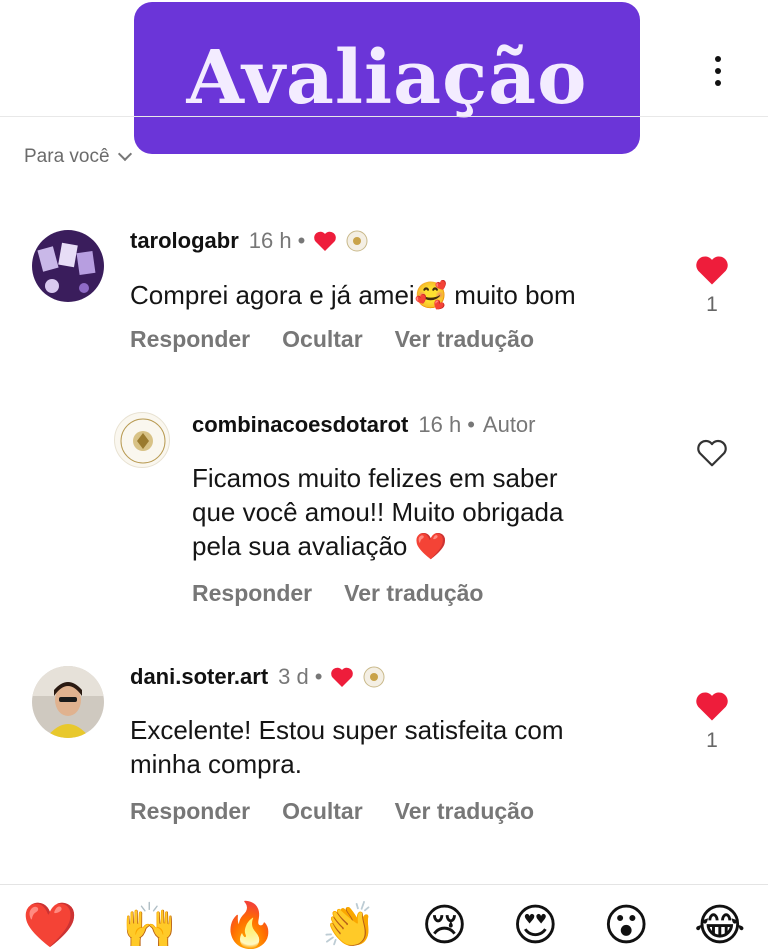 The image size is (768, 949). Describe the element at coordinates (535, 922) in the screenshot. I see `reaction-heart-eyes-icon: 😍` at that location.